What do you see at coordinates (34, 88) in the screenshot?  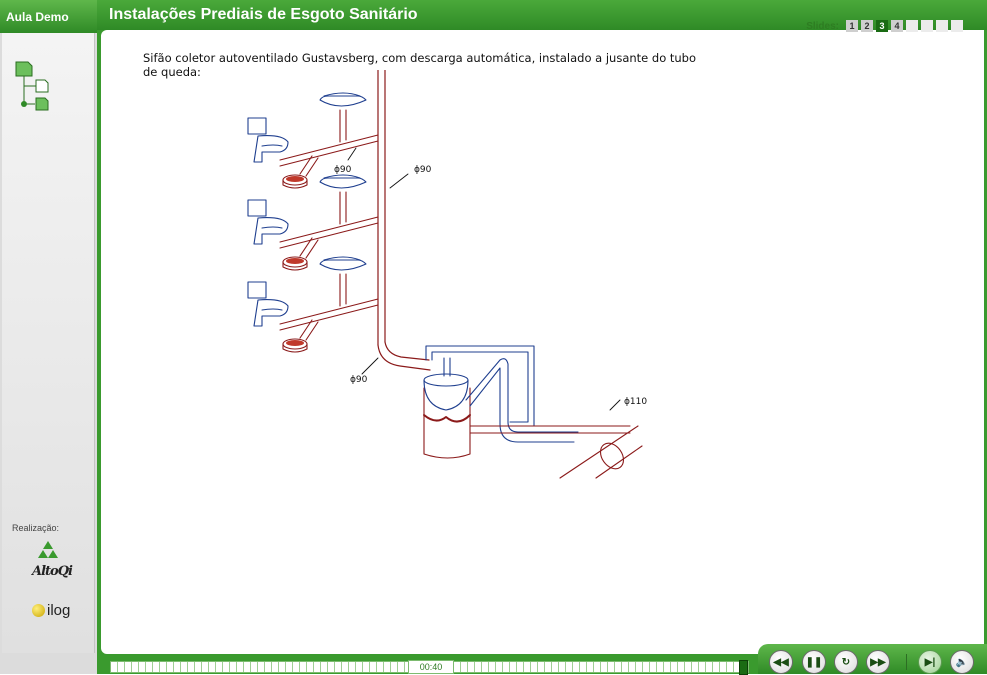 I see `navigation-tree` at bounding box center [34, 88].